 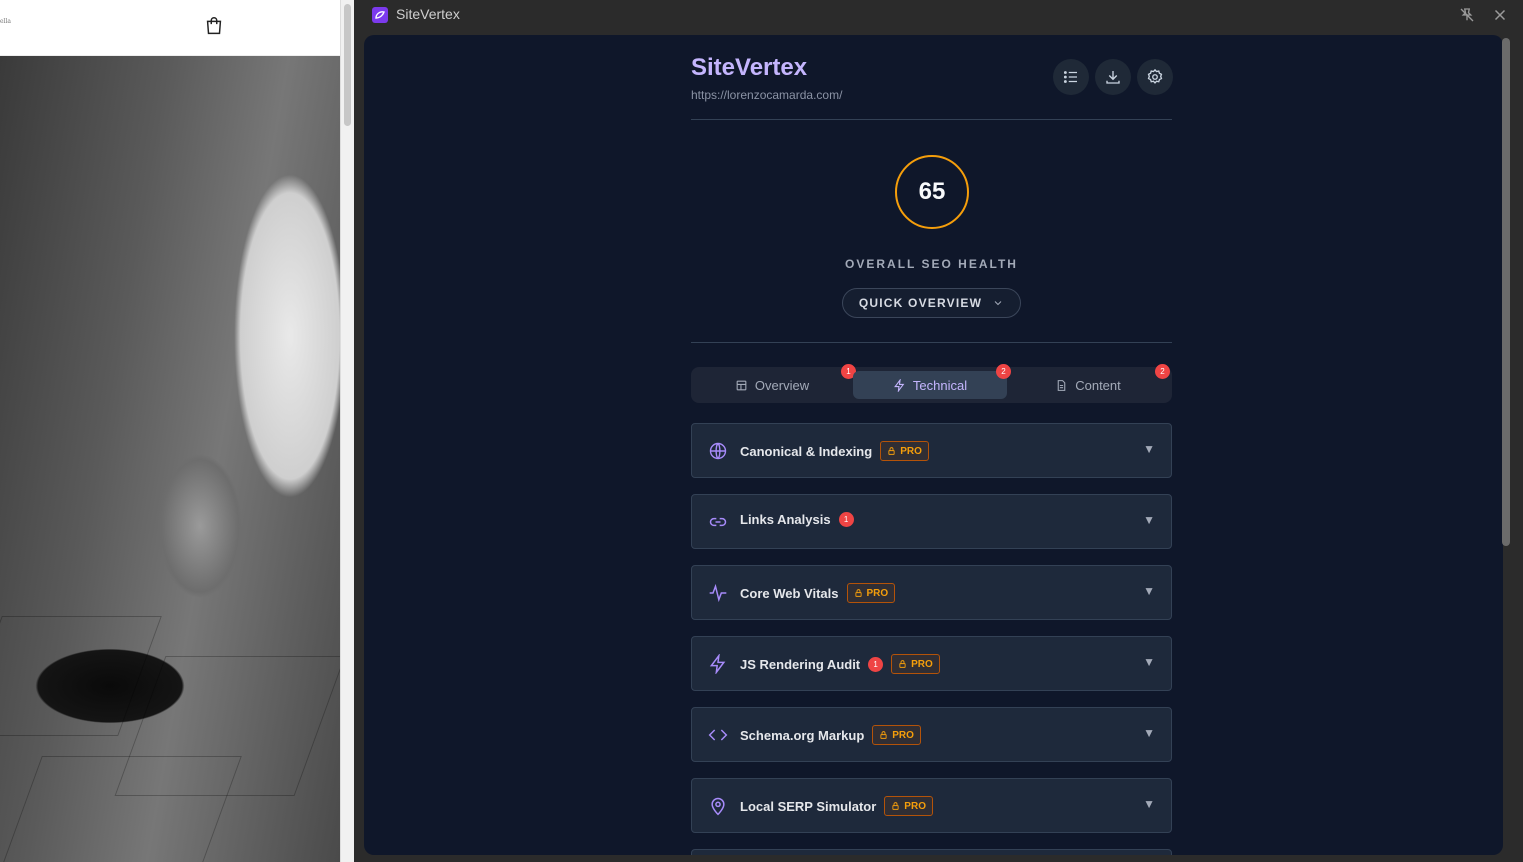 I want to click on section-title: Canonical & Indexing, so click(x=806, y=451).